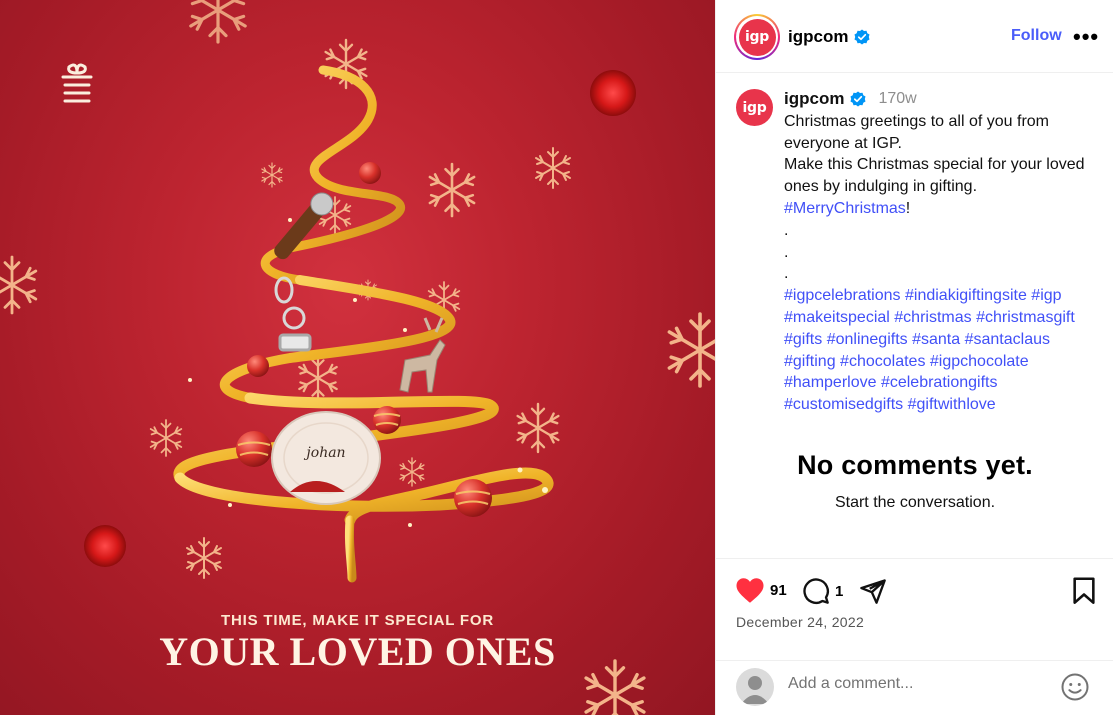  What do you see at coordinates (915, 465) in the screenshot?
I see `empty-comments-title: No comments yet.` at bounding box center [915, 465].